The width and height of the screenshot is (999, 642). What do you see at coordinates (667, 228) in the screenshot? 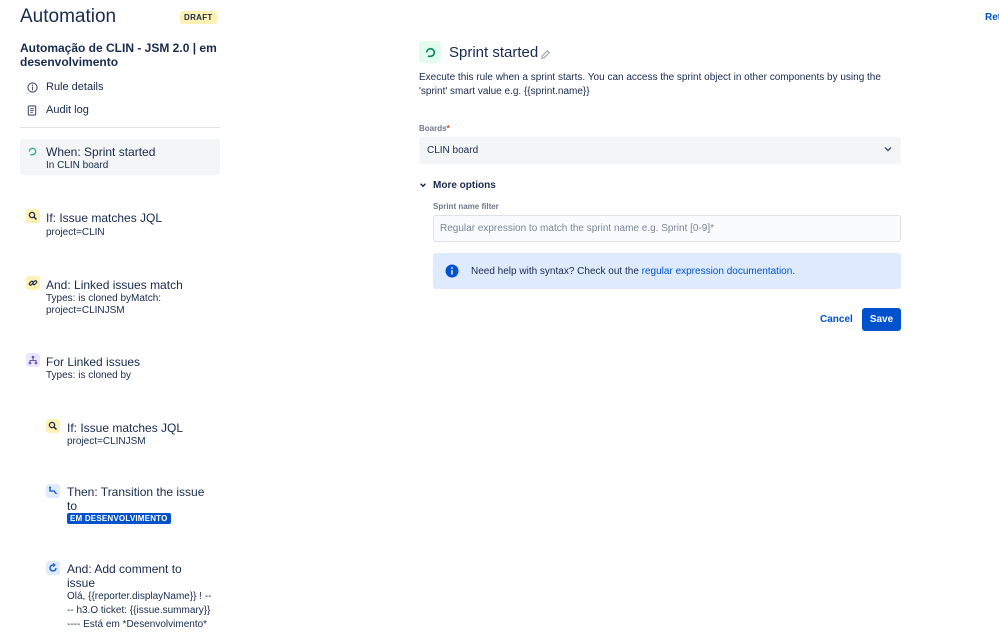
I see `sprint-filter-input` at bounding box center [667, 228].